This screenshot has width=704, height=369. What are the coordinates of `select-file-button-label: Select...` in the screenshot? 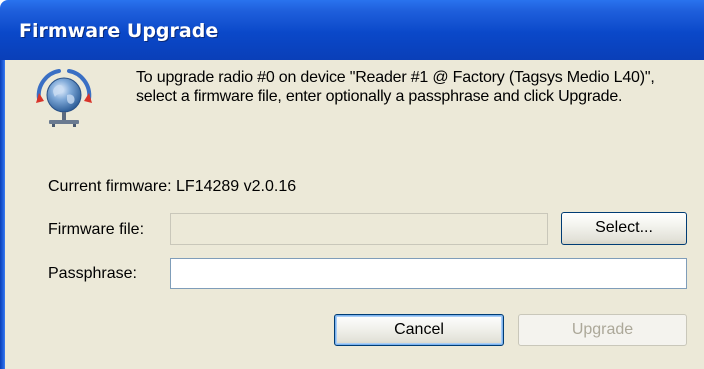 It's located at (624, 227).